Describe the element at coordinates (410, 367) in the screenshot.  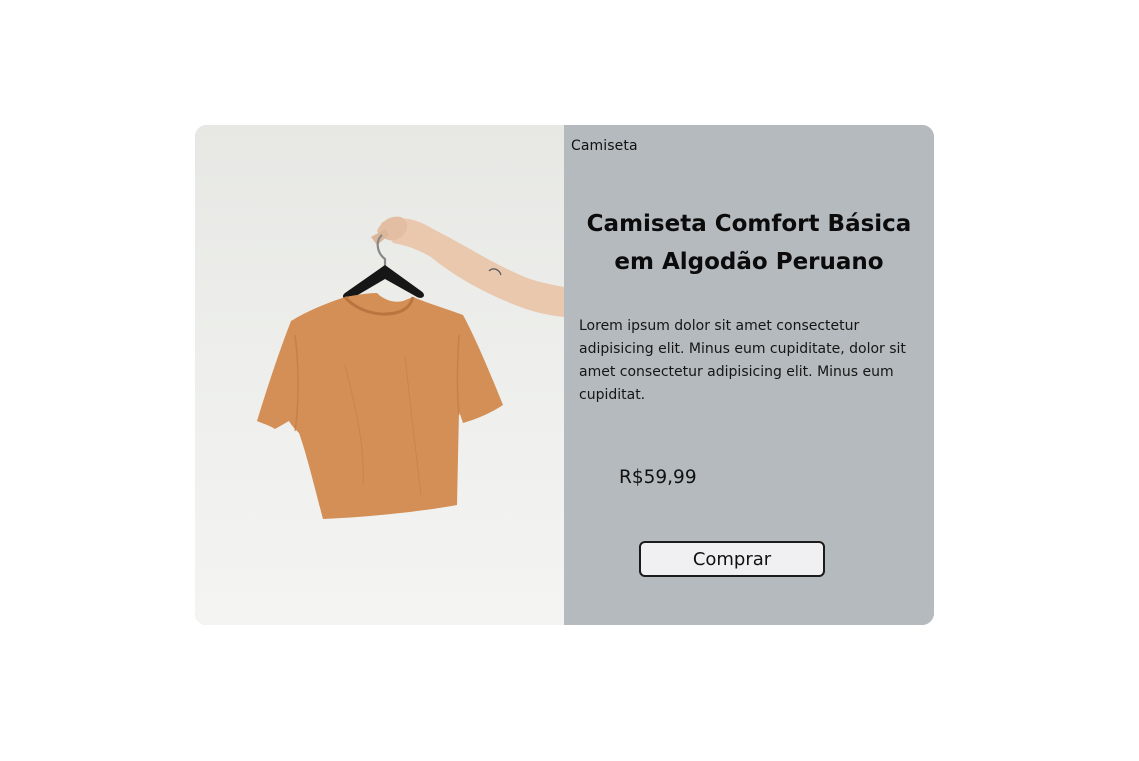
I see `tshirt-on-hanger-photo` at that location.